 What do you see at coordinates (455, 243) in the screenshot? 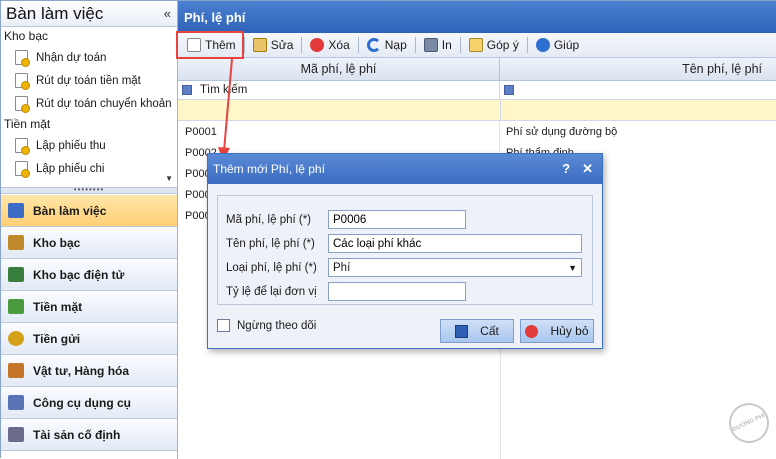
I see `name-input` at bounding box center [455, 243].